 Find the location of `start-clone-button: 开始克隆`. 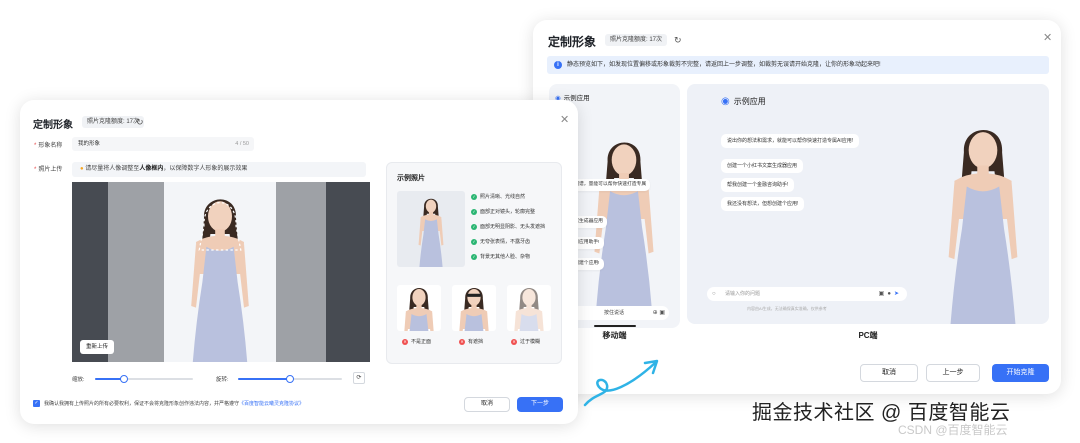

start-clone-button: 开始克隆 is located at coordinates (1020, 373).